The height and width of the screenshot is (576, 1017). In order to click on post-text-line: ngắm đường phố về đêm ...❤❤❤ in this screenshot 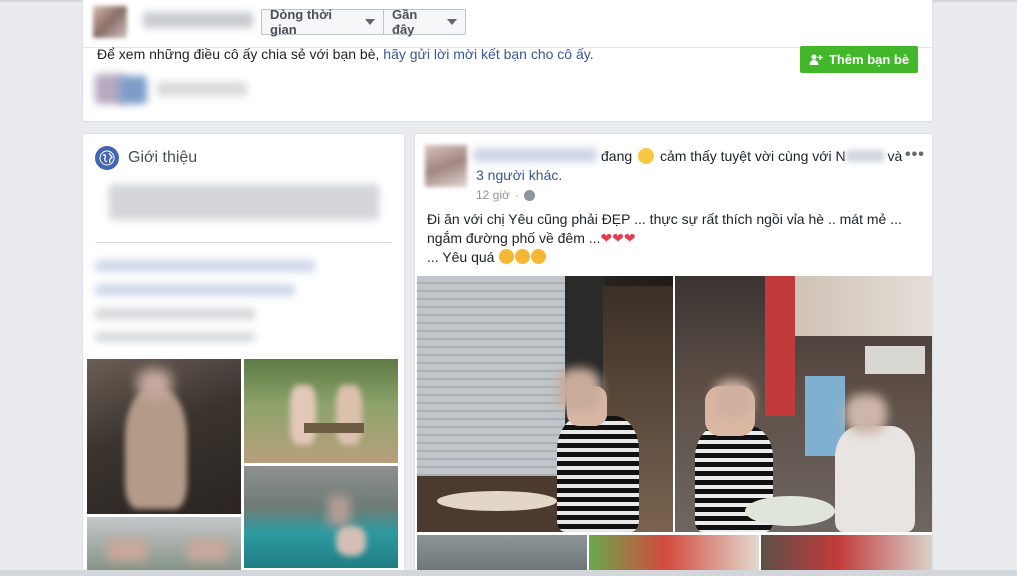, I will do `click(531, 238)`.